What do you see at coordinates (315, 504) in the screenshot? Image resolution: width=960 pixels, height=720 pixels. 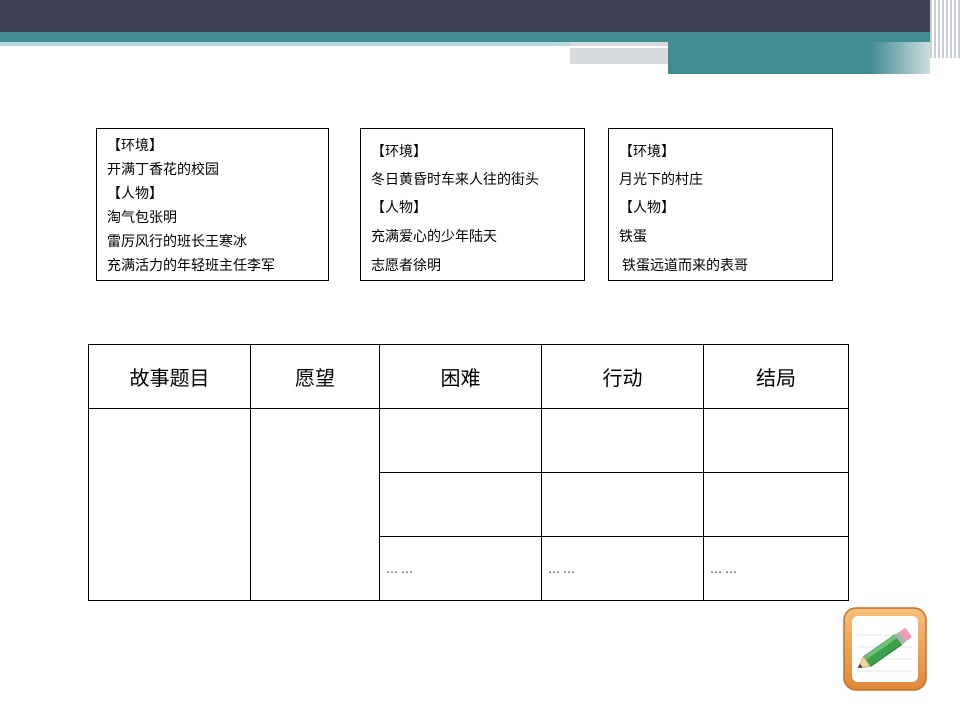 I see `cell-wish` at bounding box center [315, 504].